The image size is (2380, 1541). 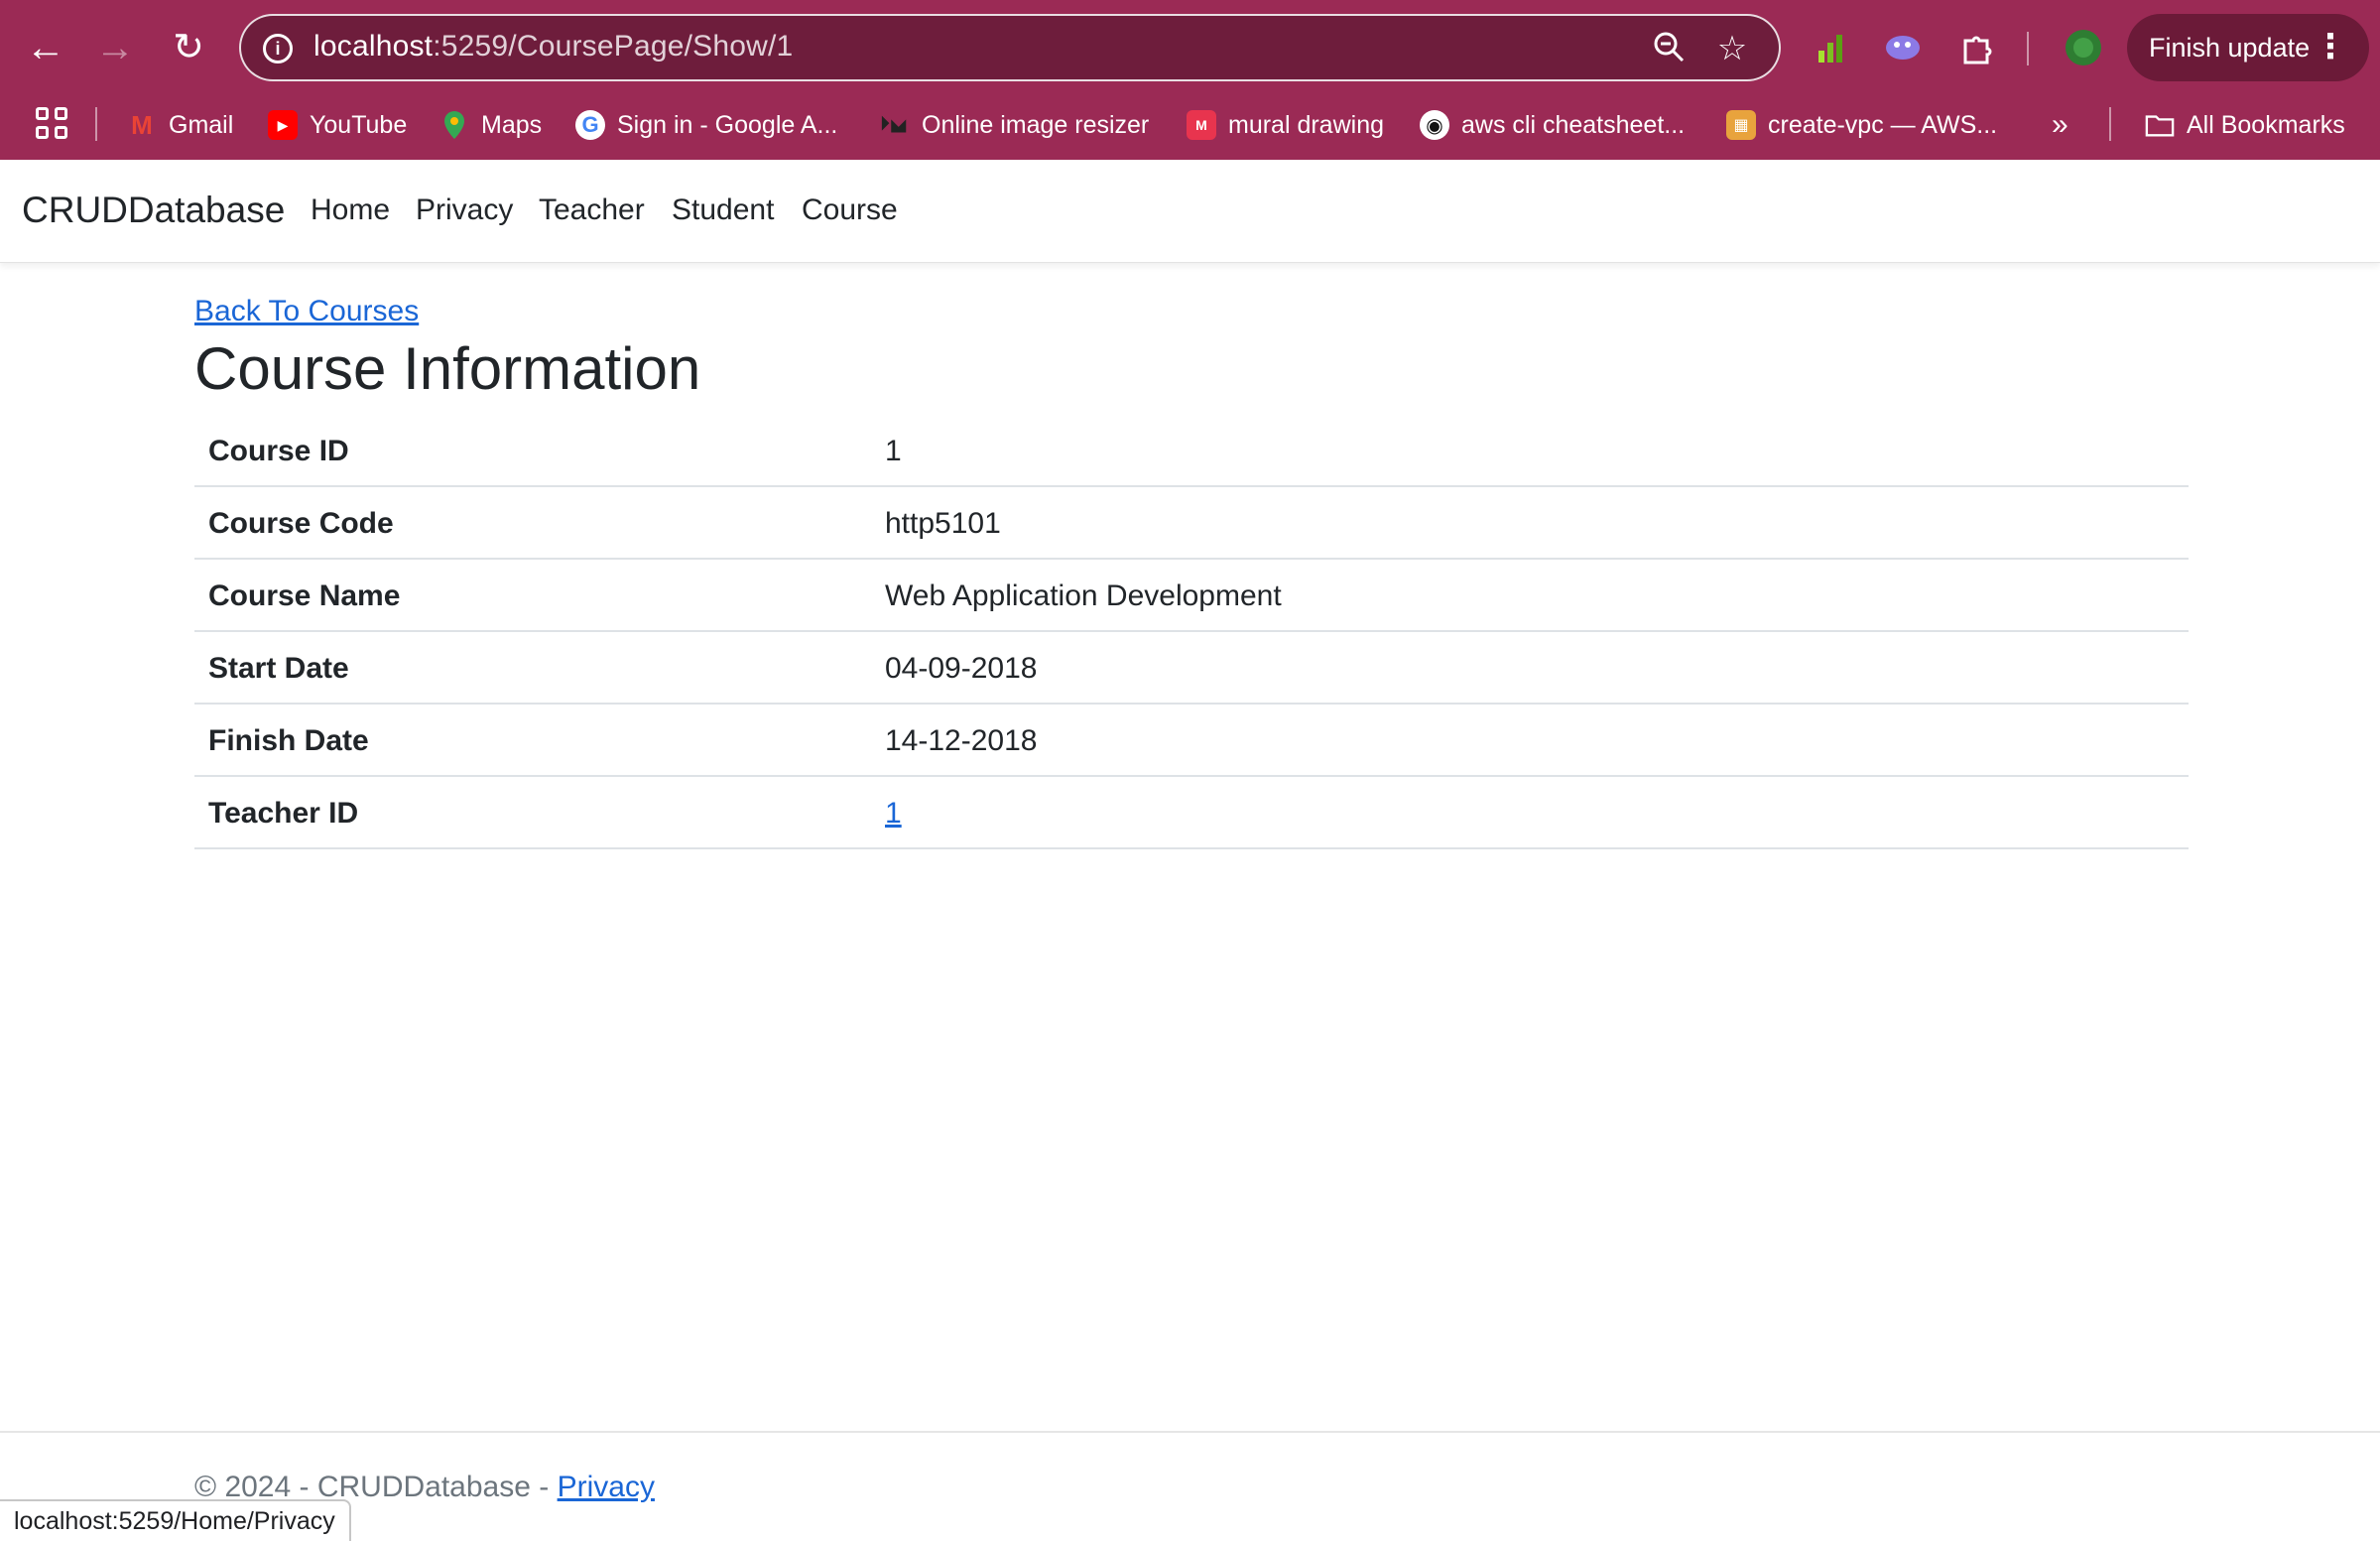 What do you see at coordinates (448, 368) in the screenshot?
I see `page-title: Course Information` at bounding box center [448, 368].